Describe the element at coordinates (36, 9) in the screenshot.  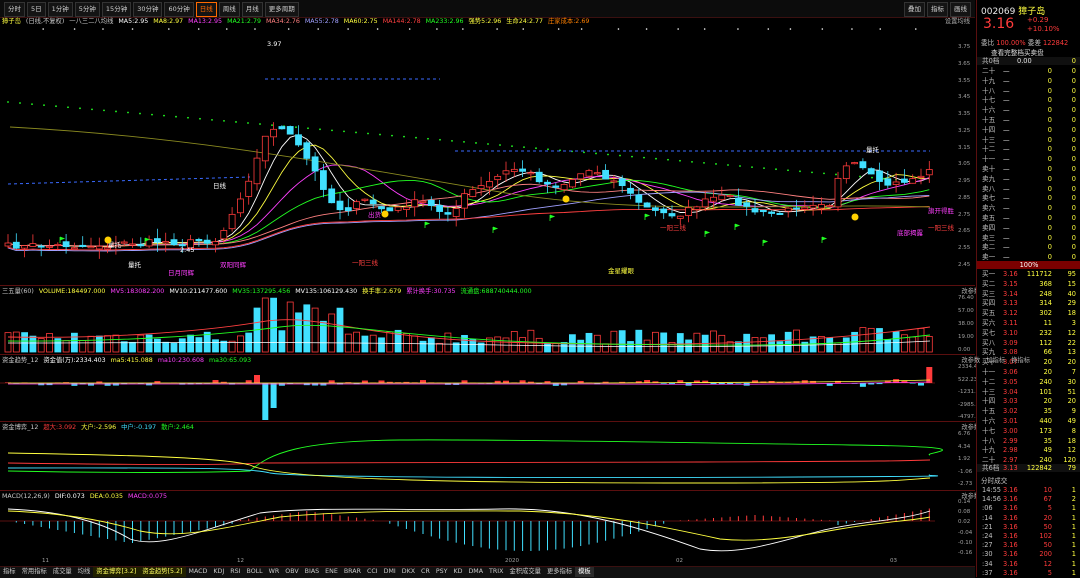
I see `period-button: 5日` at that location.